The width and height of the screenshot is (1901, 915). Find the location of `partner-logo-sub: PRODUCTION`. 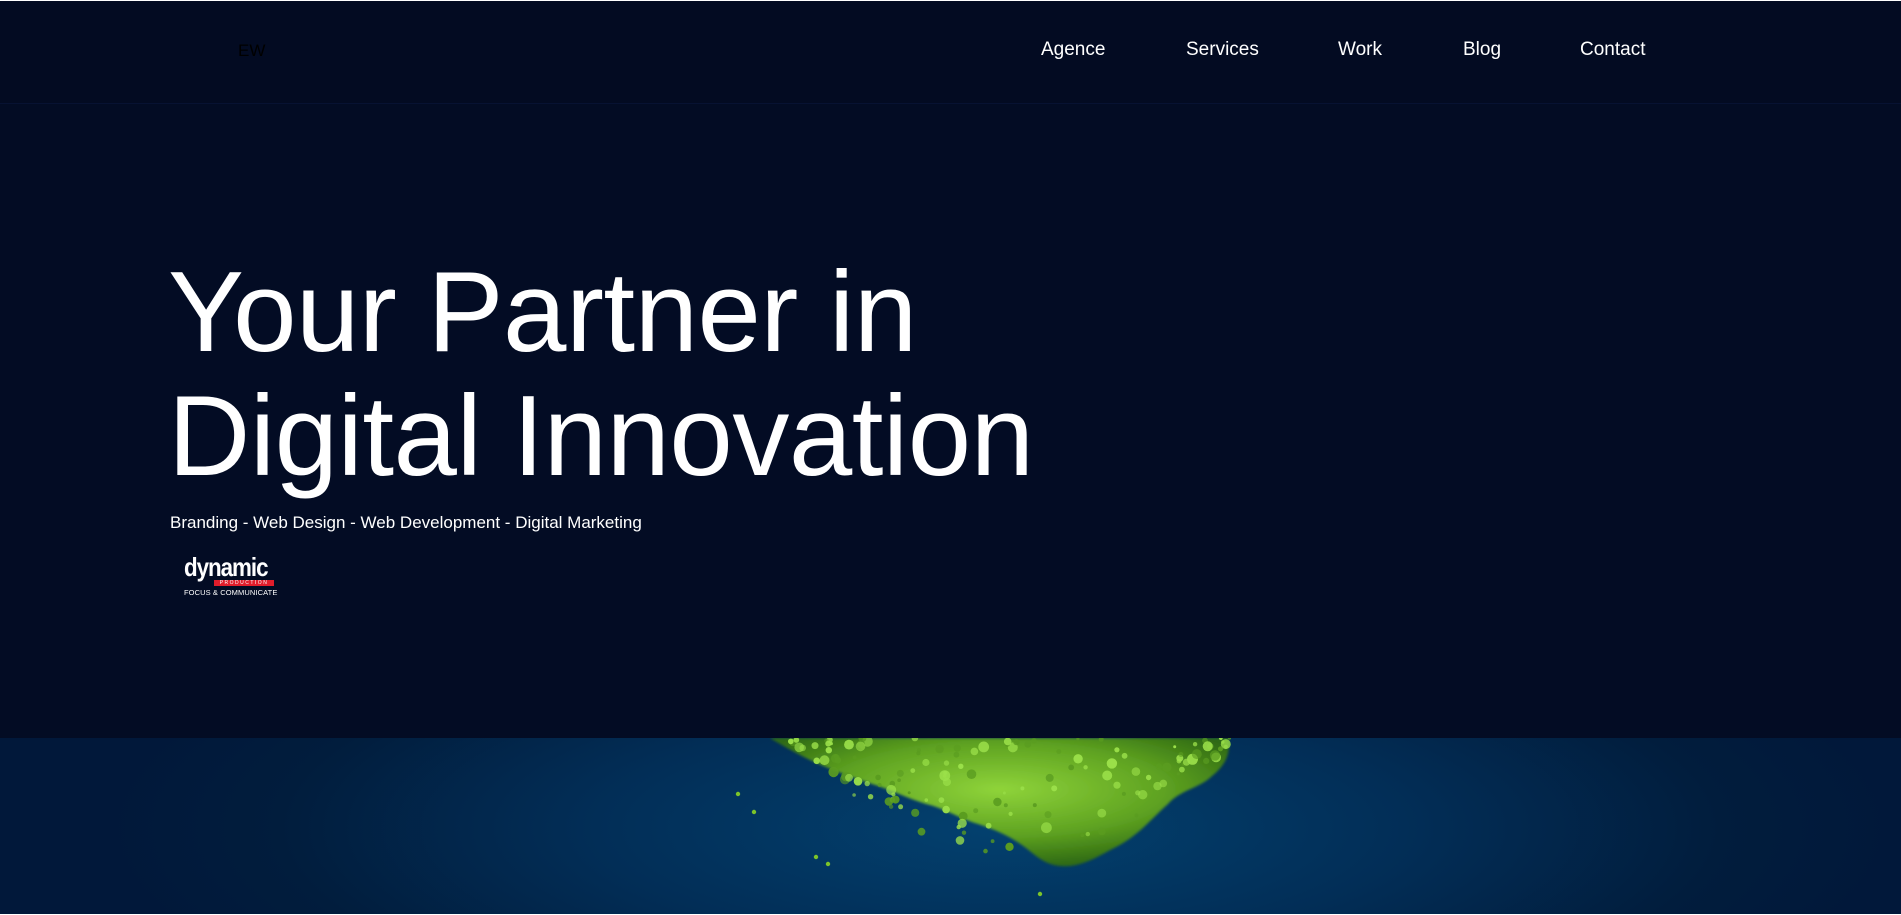

partner-logo-sub: PRODUCTION is located at coordinates (244, 583).